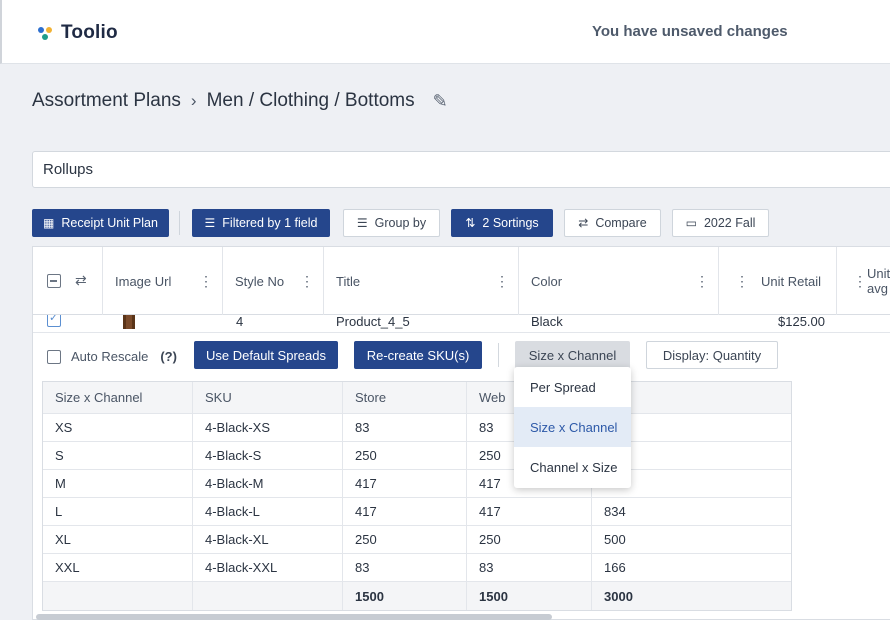 The image size is (890, 620). I want to click on cell-size: M, so click(118, 483).